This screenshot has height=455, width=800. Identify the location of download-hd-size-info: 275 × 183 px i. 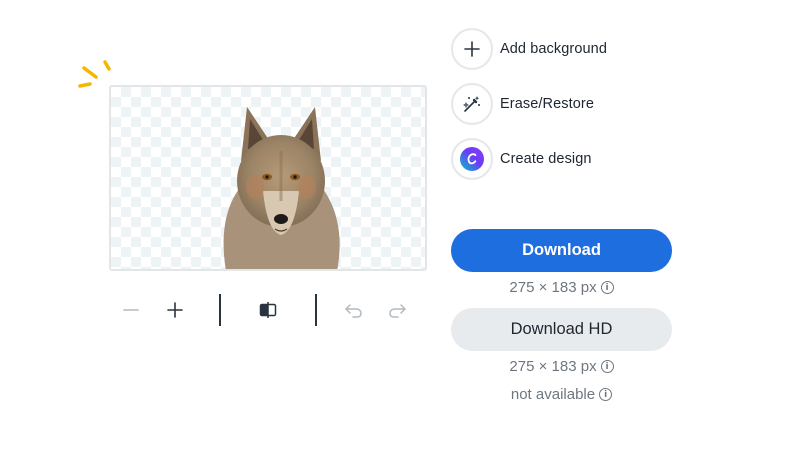
(561, 366).